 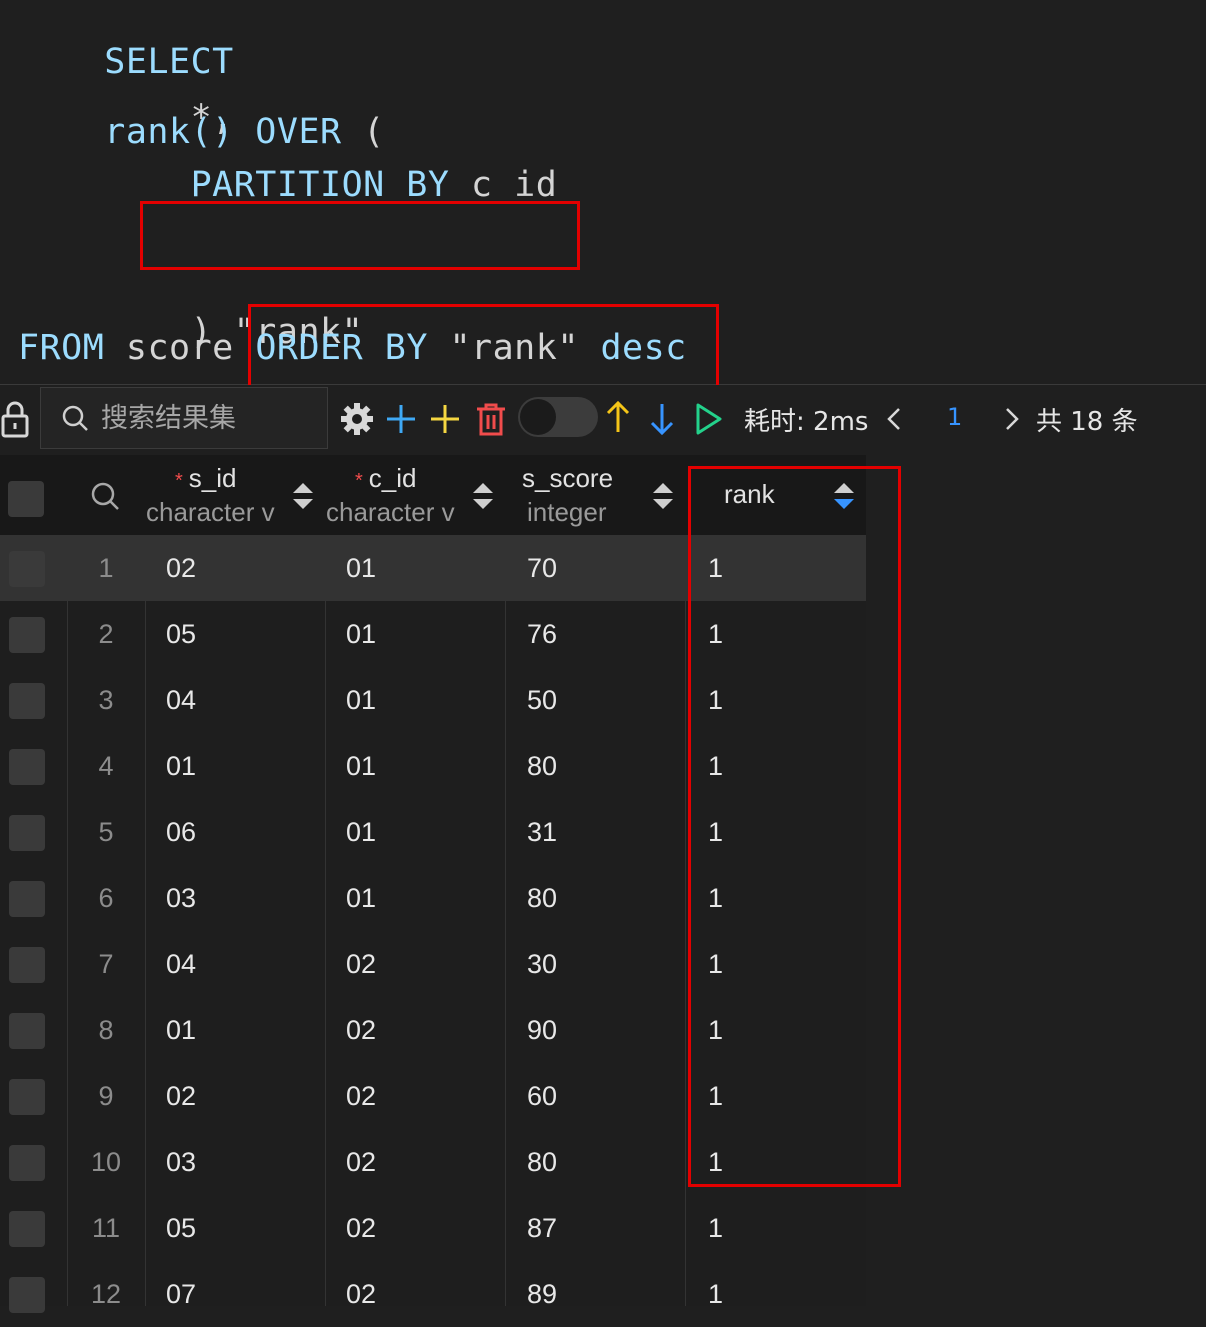 I want to click on table-row: 12 07 02 89 1, so click(x=433, y=1294).